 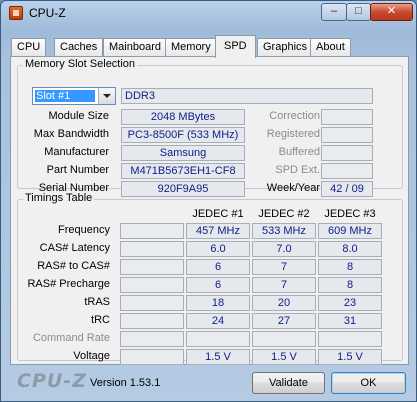 I want to click on ras-to-cas-jedec-1: 6, so click(x=218, y=267).